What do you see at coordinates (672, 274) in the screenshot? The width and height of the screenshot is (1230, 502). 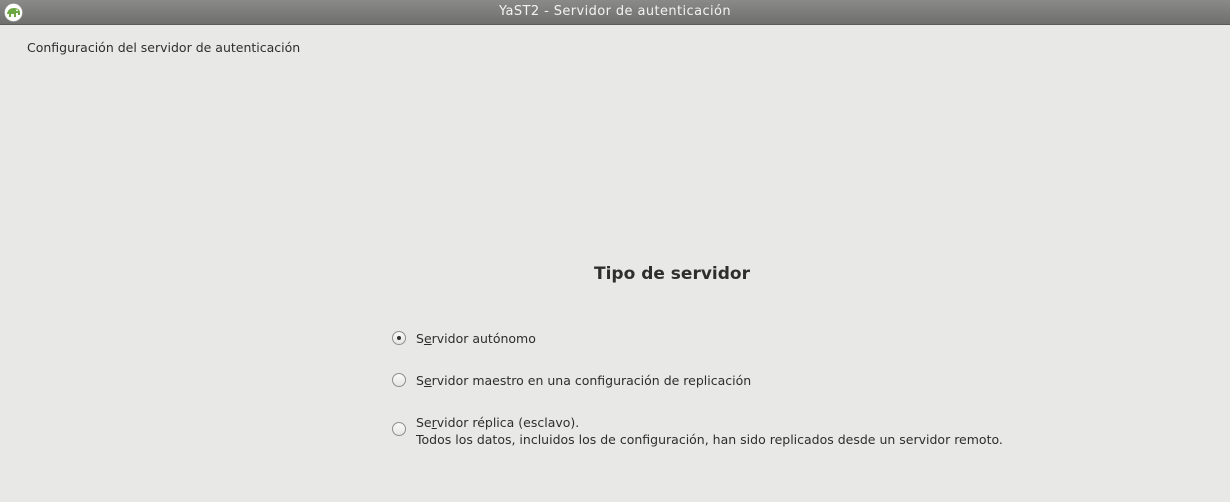 I see `server-type-heading: Tipo de servidor` at bounding box center [672, 274].